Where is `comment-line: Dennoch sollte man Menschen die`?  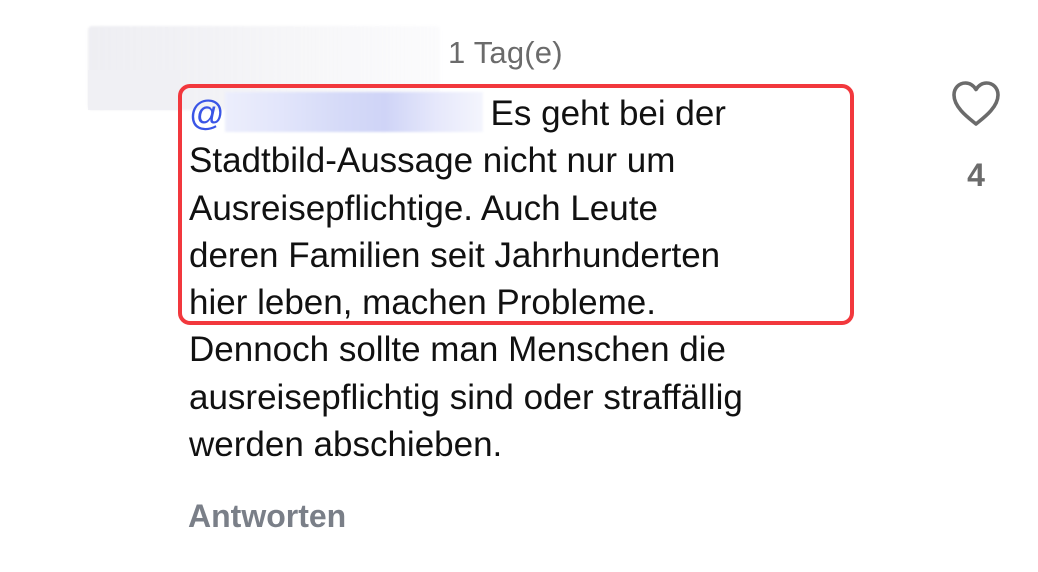 comment-line: Dennoch sollte man Menschen die is located at coordinates (457, 350).